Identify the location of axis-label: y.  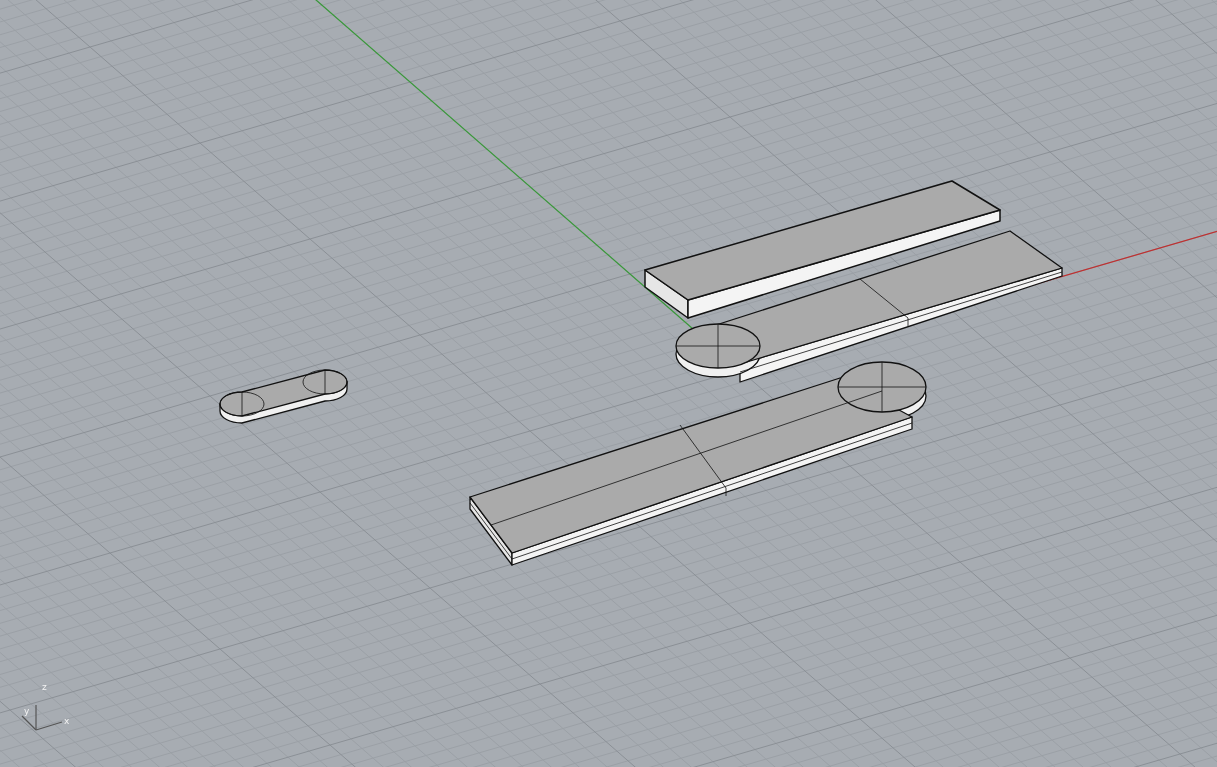
(27, 711).